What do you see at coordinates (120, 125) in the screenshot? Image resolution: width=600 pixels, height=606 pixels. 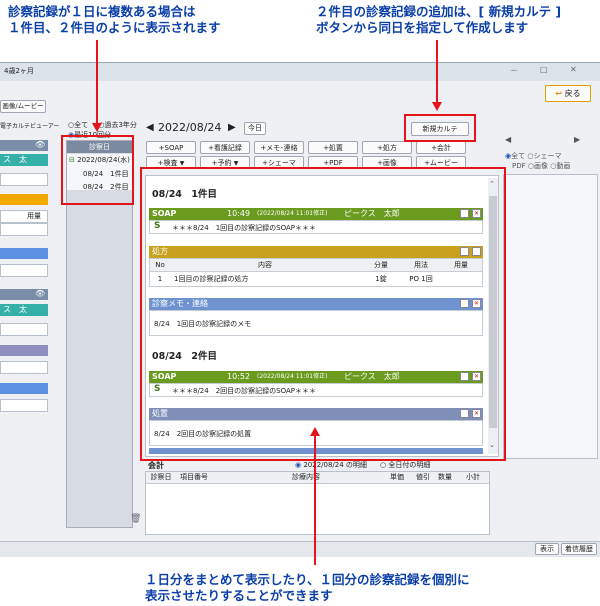 I see `filter-past3-label: 過去3年分` at bounding box center [120, 125].